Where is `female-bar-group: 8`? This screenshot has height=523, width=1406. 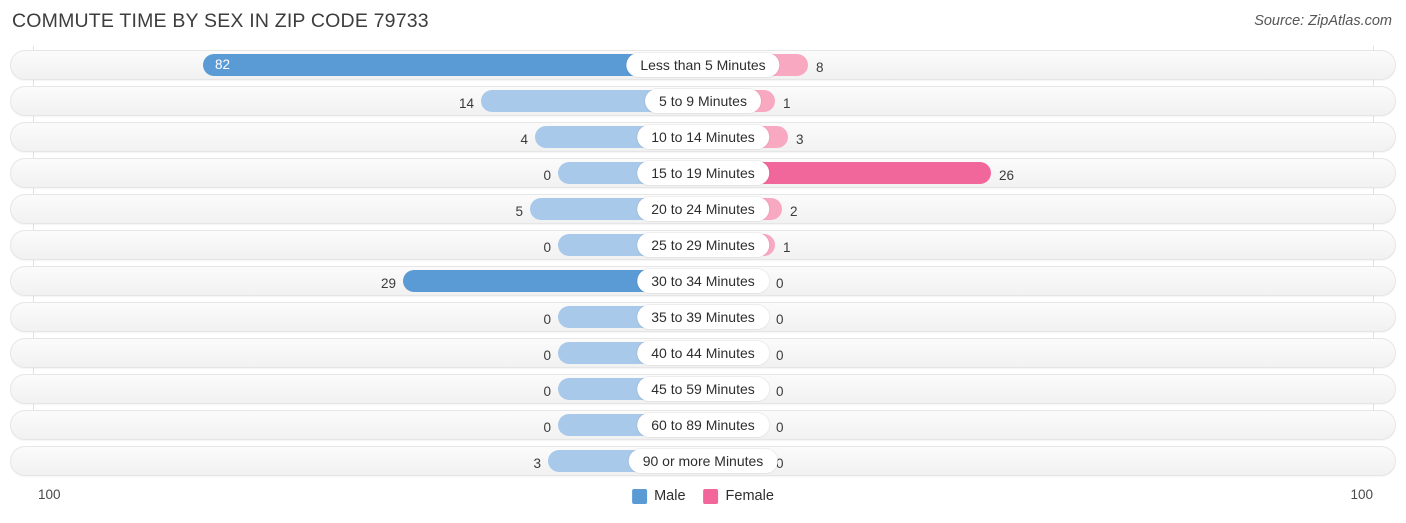
female-bar-group: 8 is located at coordinates (1049, 65).